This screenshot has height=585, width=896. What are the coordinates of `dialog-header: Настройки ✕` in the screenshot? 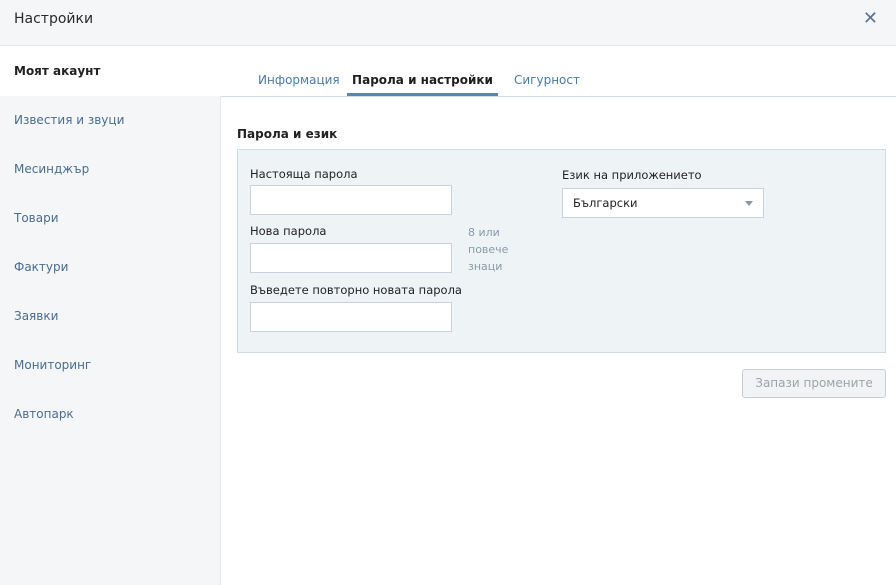 It's located at (448, 23).